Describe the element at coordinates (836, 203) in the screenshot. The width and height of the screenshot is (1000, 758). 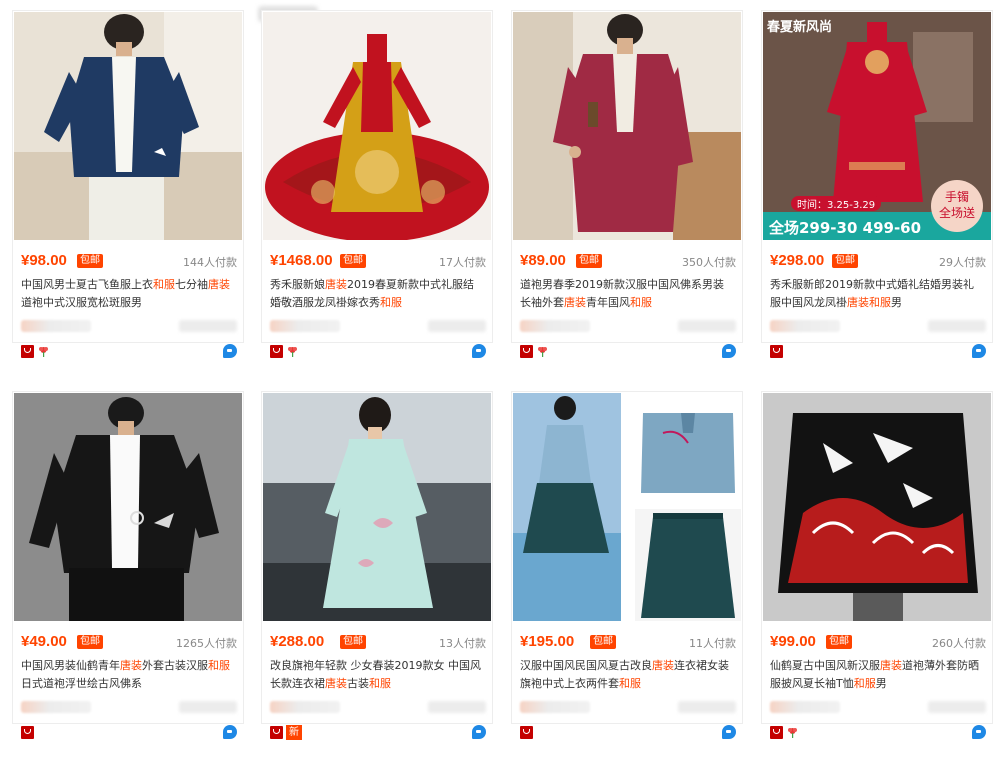
I see `promo-date: 时间：3.25-3.29` at that location.